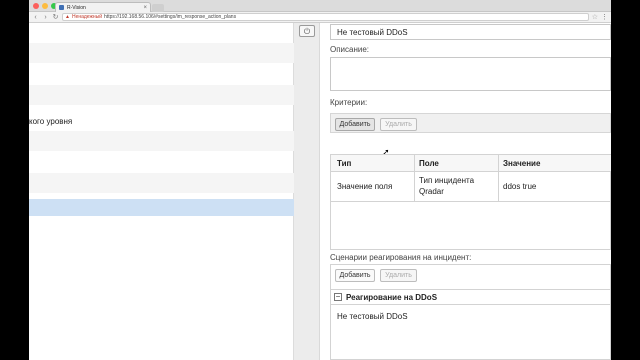 The width and height of the screenshot is (640, 360). What do you see at coordinates (372, 316) in the screenshot?
I see `scenario-item: Не тестовый DDoS` at bounding box center [372, 316].